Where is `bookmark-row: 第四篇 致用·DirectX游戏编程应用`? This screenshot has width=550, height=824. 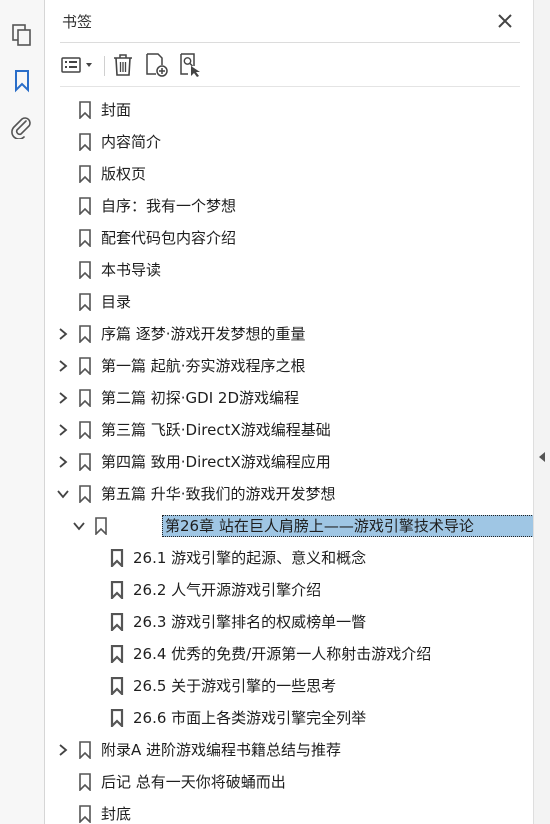
bookmark-row: 第四篇 致用·DirectX游戏编程应用 is located at coordinates (289, 462).